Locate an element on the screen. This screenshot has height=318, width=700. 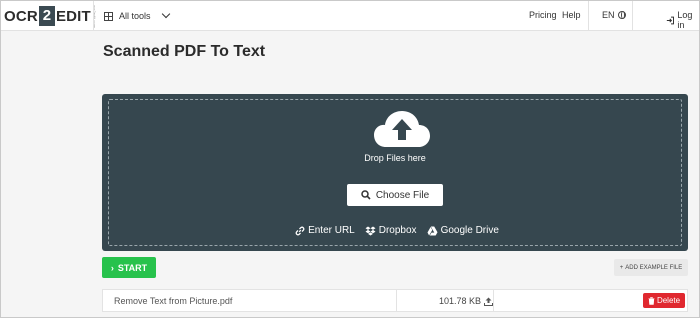
logo-edit: EDIT is located at coordinates (73, 16).